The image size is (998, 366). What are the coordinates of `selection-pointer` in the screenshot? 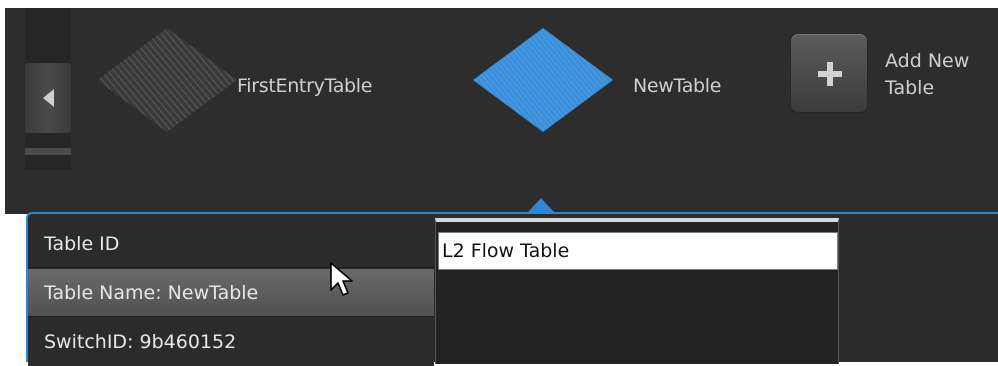 It's located at (541, 205).